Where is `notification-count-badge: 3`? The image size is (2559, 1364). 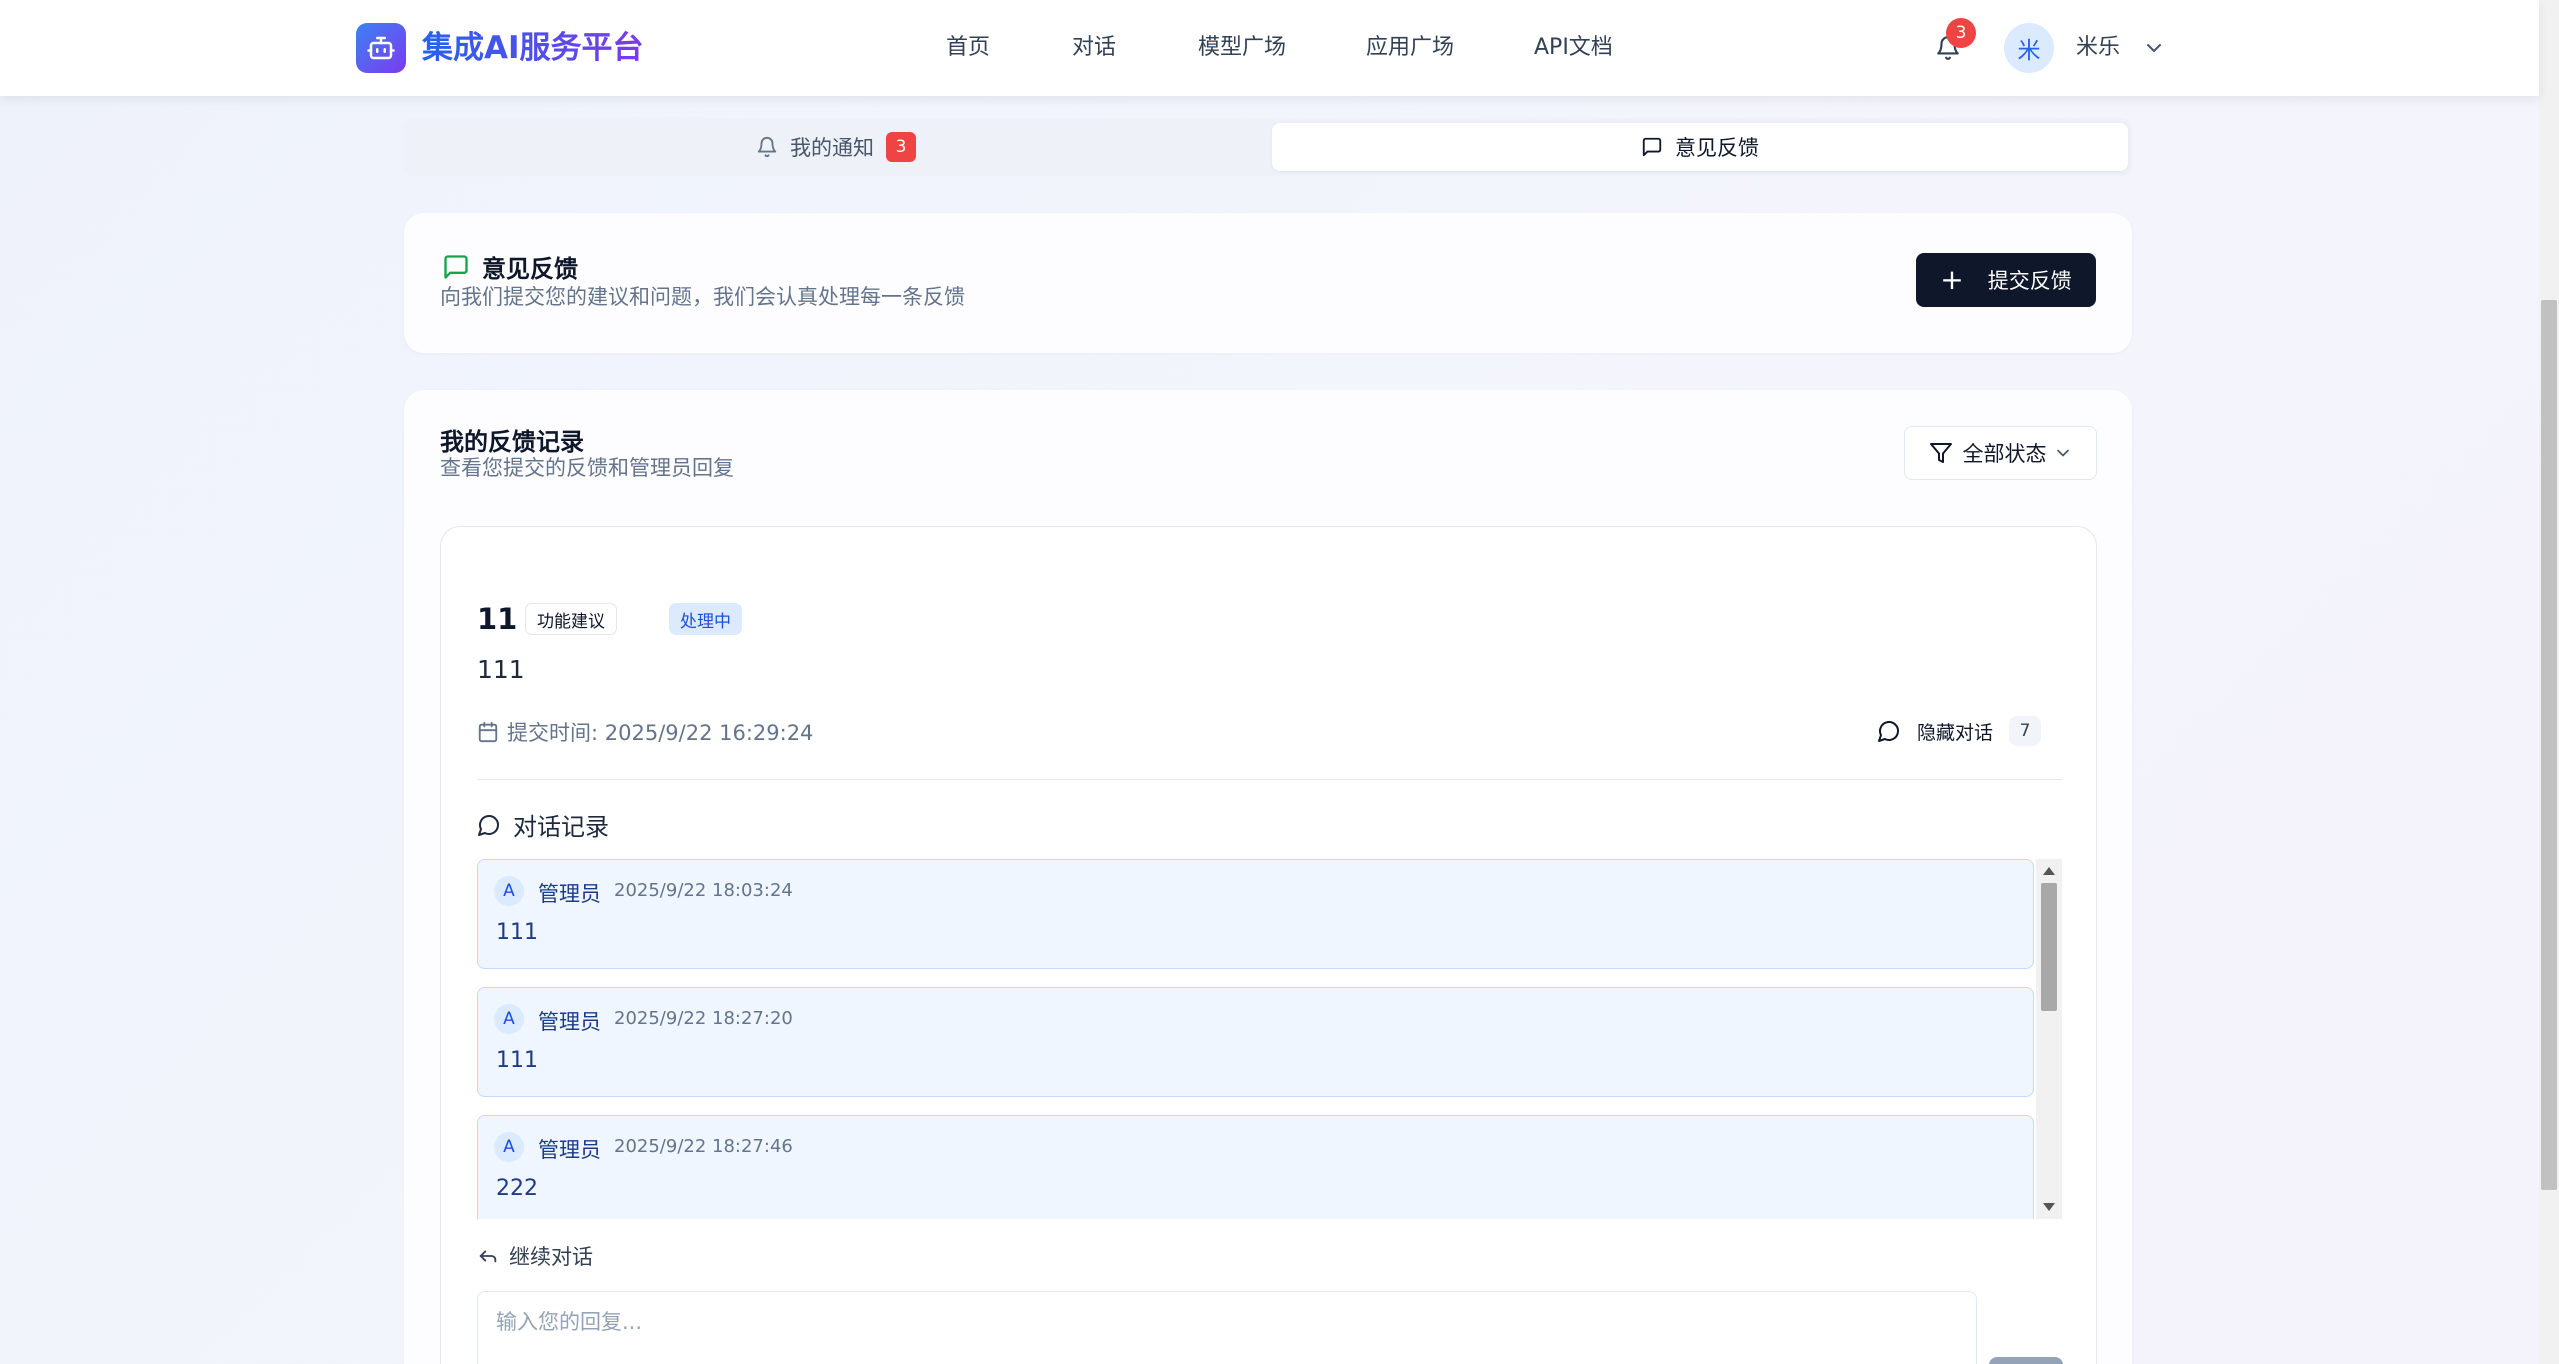 notification-count-badge: 3 is located at coordinates (1961, 33).